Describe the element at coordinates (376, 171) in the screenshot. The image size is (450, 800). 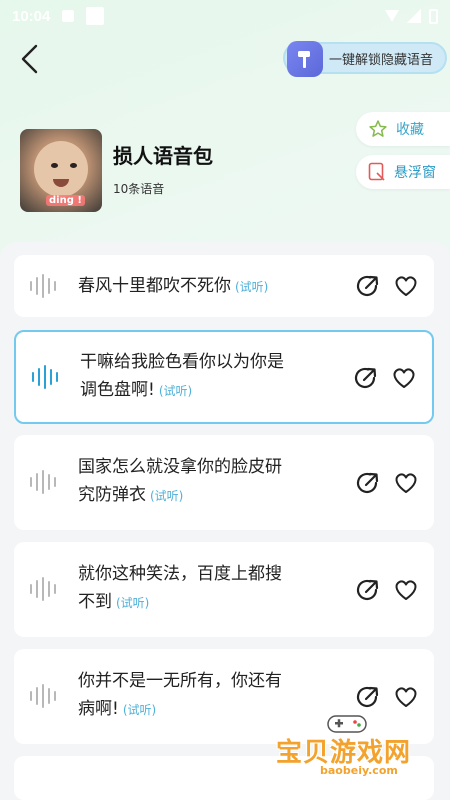
I see `float-window-icon` at that location.